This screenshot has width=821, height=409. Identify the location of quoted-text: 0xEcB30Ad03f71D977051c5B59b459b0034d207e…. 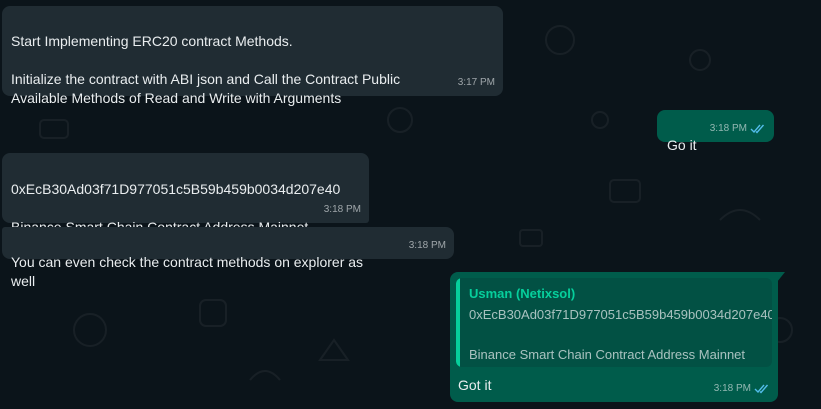
(620, 334).